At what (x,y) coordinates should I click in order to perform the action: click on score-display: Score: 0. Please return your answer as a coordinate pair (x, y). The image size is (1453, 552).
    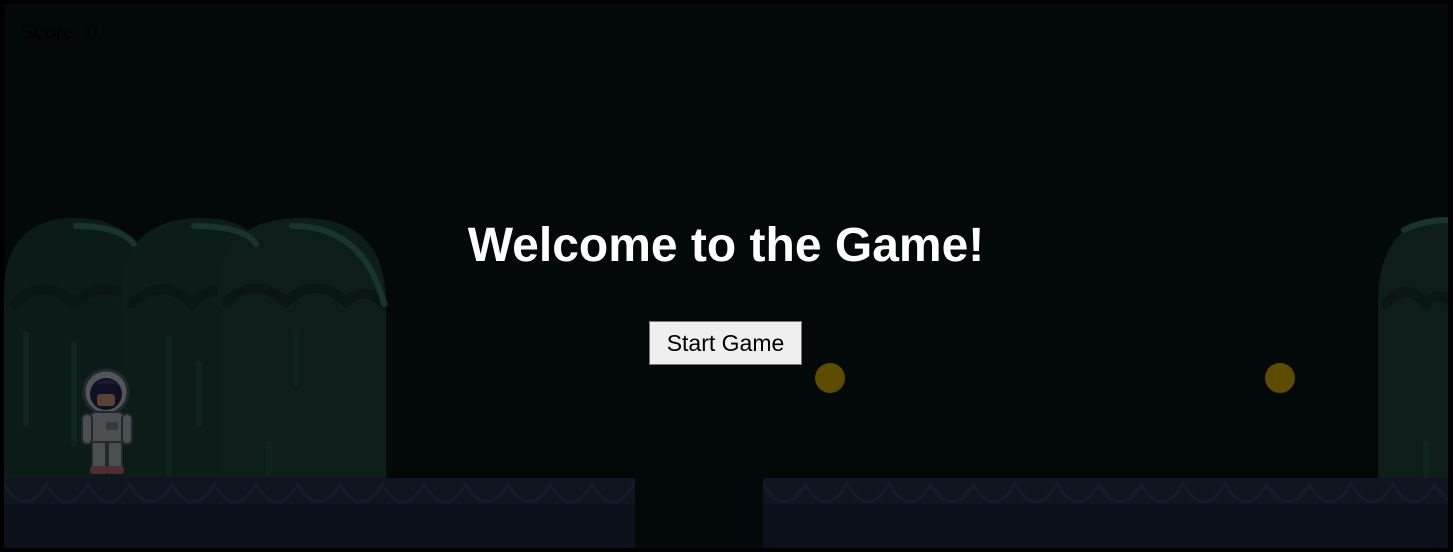
    Looking at the image, I should click on (59, 33).